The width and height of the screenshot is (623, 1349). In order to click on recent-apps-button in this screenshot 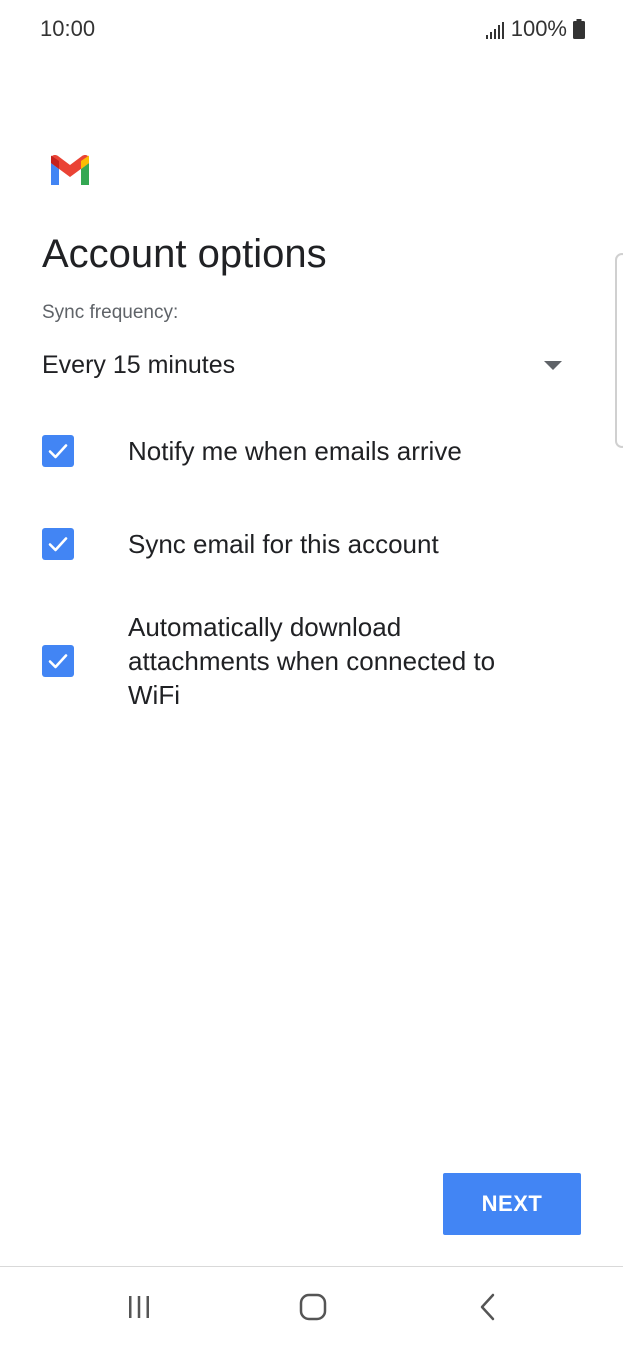, I will do `click(139, 1307)`.